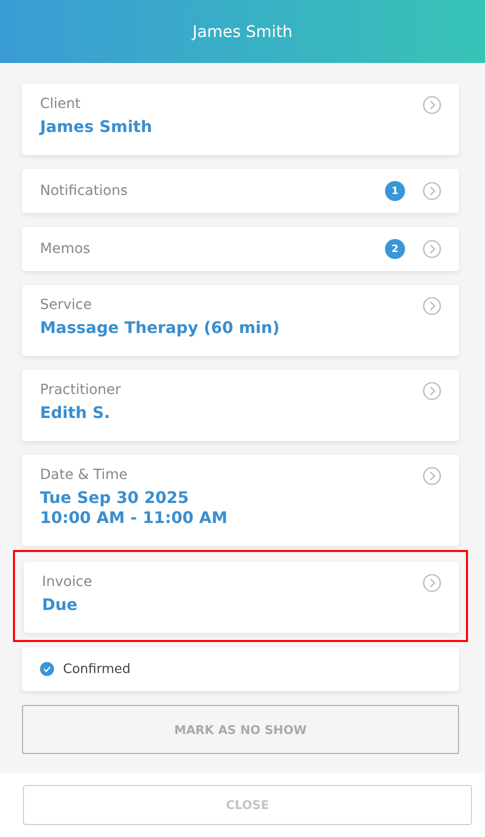 This screenshot has width=485, height=837. Describe the element at coordinates (240, 249) in the screenshot. I see `detail-card: Memos 2` at that location.